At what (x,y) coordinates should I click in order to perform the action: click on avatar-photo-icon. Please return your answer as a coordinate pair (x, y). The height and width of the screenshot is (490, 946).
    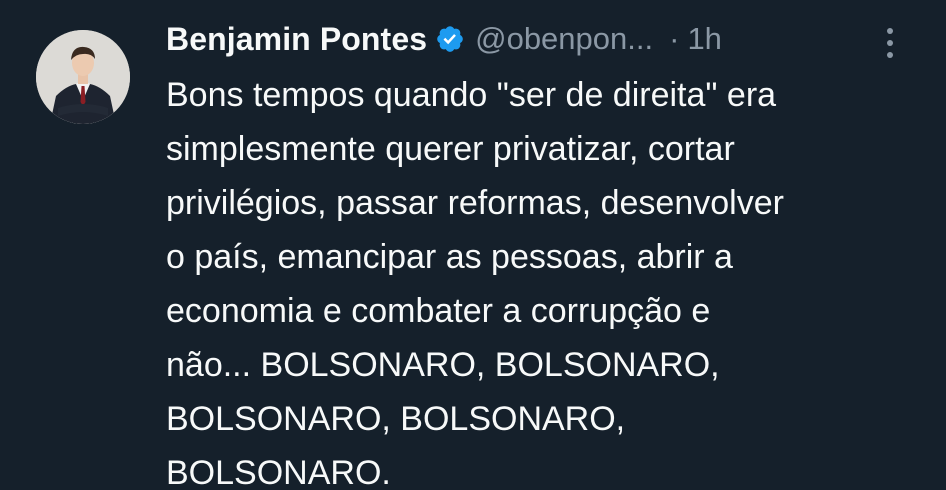
    Looking at the image, I should click on (83, 77).